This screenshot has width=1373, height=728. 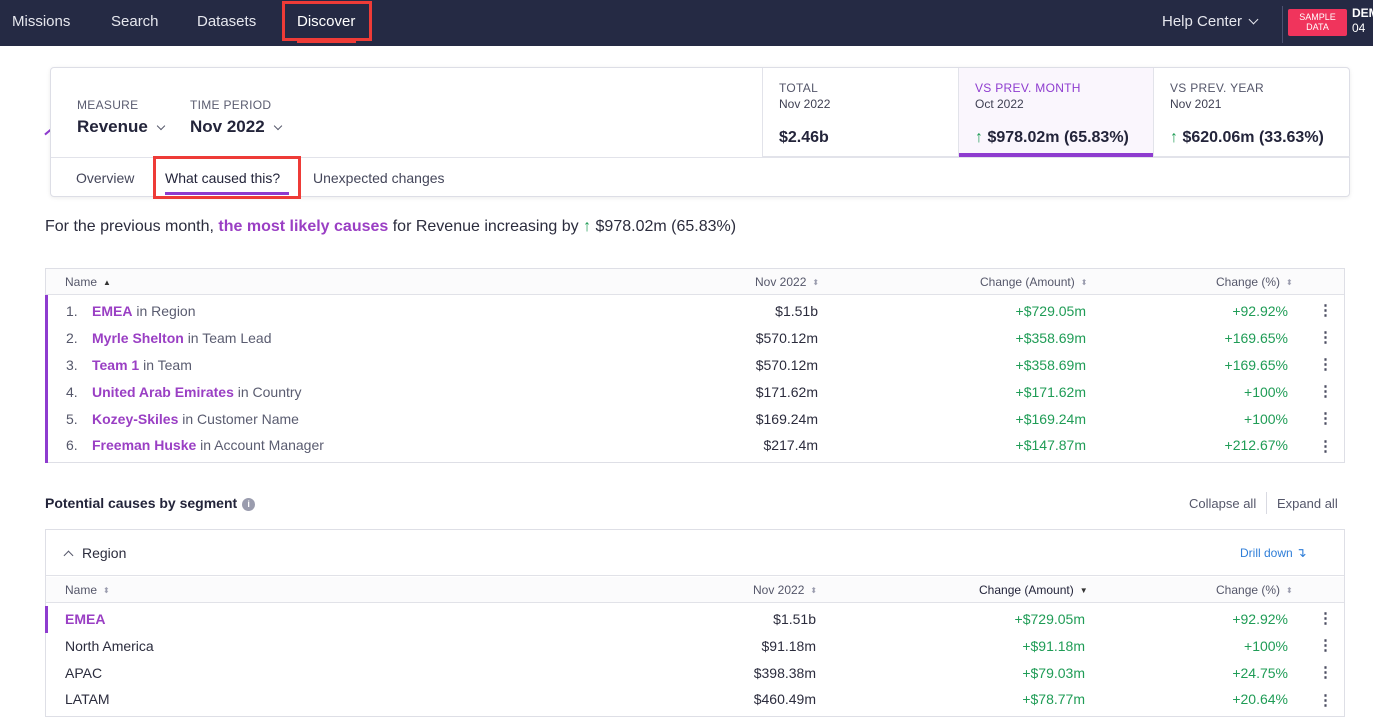 What do you see at coordinates (379, 178) in the screenshot?
I see `tab-unexpected-changes: Unexpected changes` at bounding box center [379, 178].